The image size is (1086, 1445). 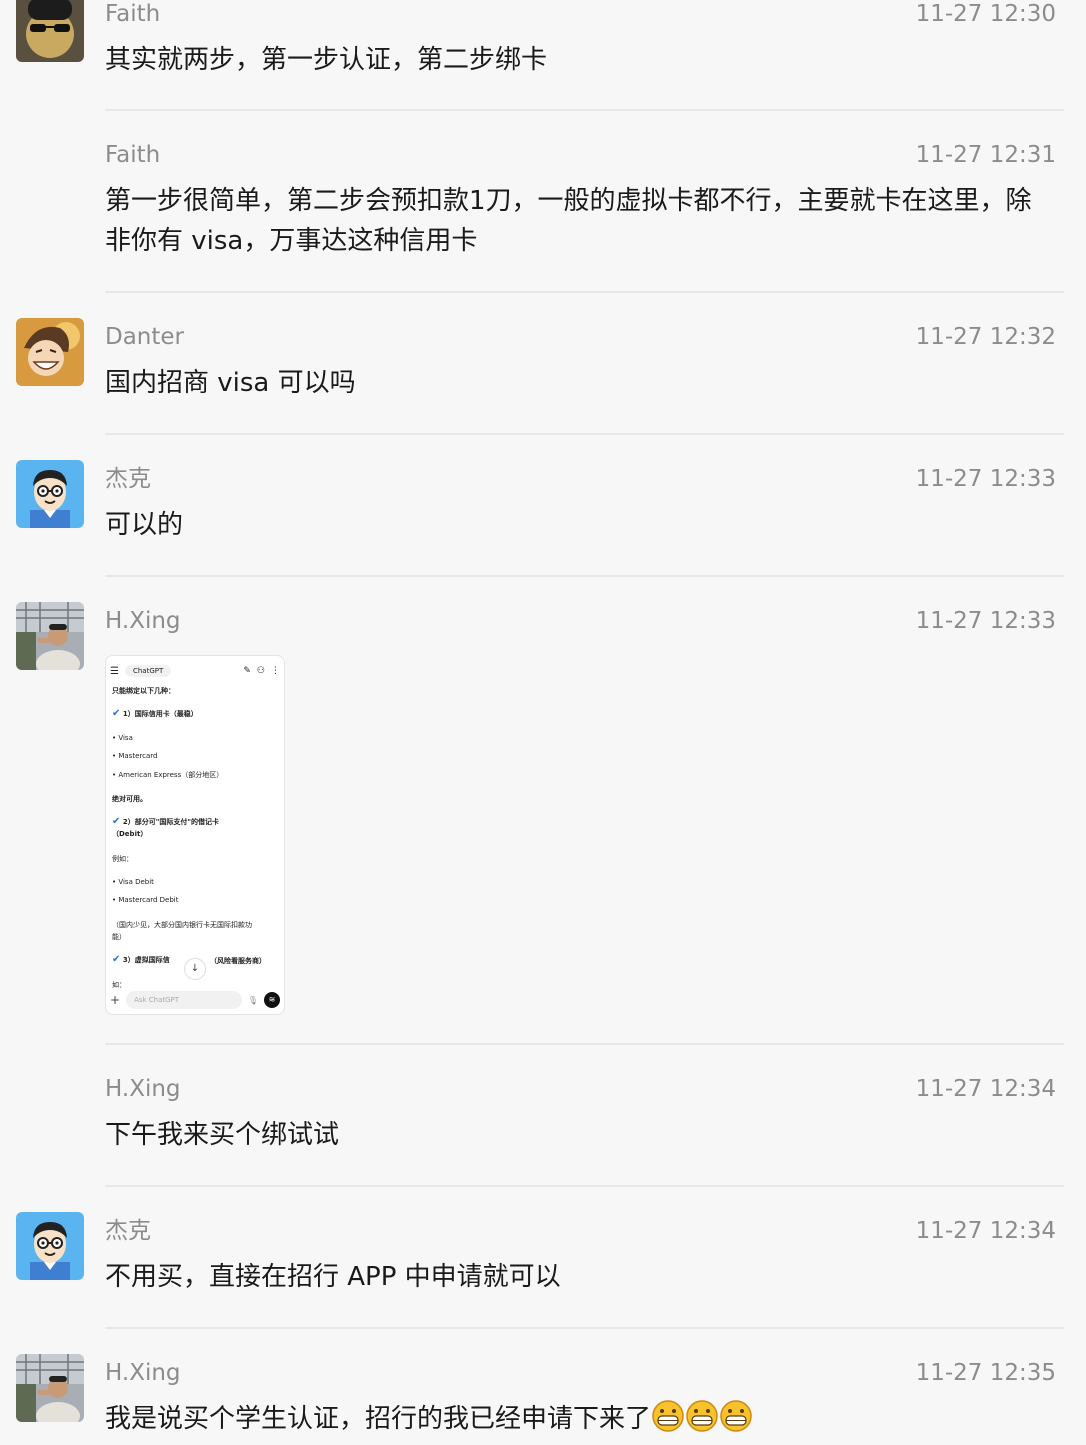 What do you see at coordinates (182, 925) in the screenshot?
I see `screenshot-line: （国内少见，大部分国内银行卡无国际扣款功` at bounding box center [182, 925].